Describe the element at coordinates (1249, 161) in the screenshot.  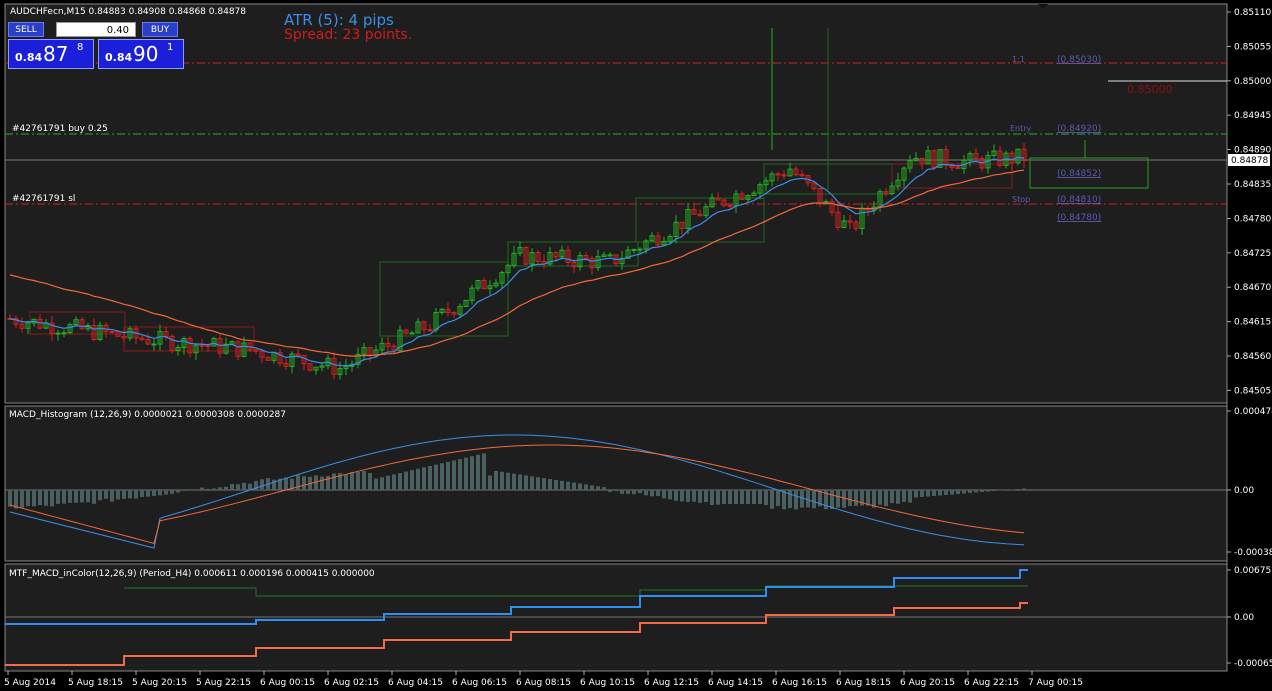
I see `current-price-label: 0.84878` at that location.